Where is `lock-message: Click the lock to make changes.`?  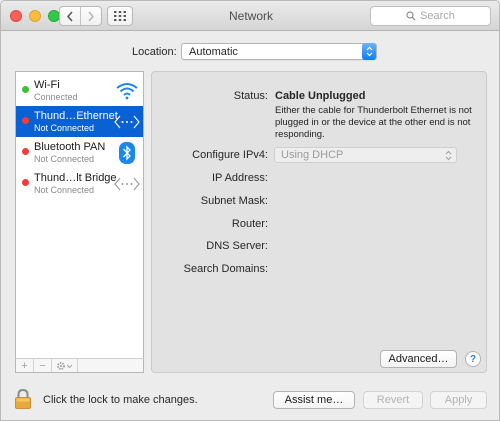 lock-message: Click the lock to make changes. is located at coordinates (120, 400).